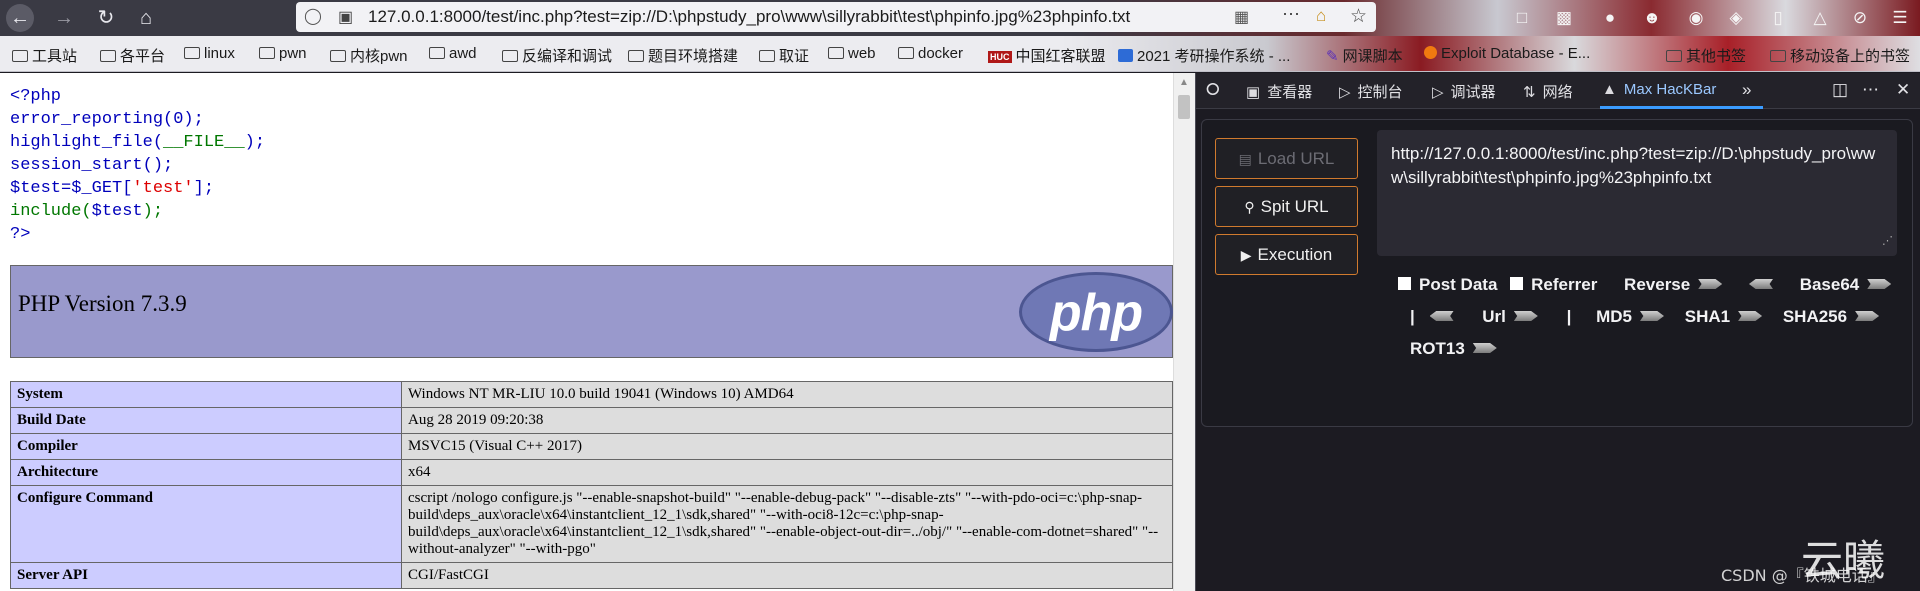 This screenshot has height=591, width=1920. What do you see at coordinates (138, 142) in the screenshot?
I see `code-line: highlight_file(__FILE__);` at bounding box center [138, 142].